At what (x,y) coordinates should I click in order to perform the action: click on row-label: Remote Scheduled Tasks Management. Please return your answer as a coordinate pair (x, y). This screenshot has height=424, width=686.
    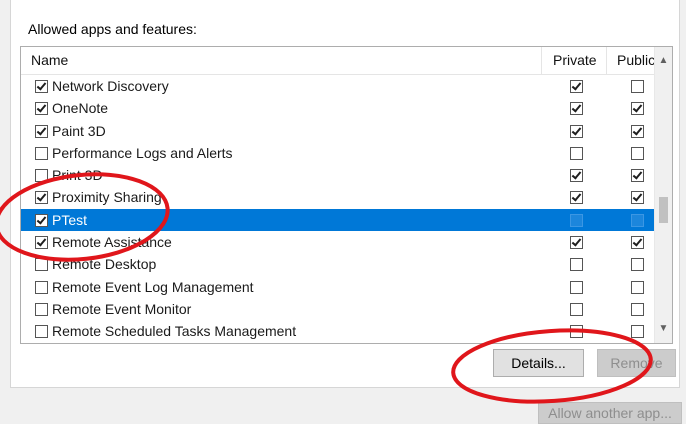
    Looking at the image, I should click on (174, 331).